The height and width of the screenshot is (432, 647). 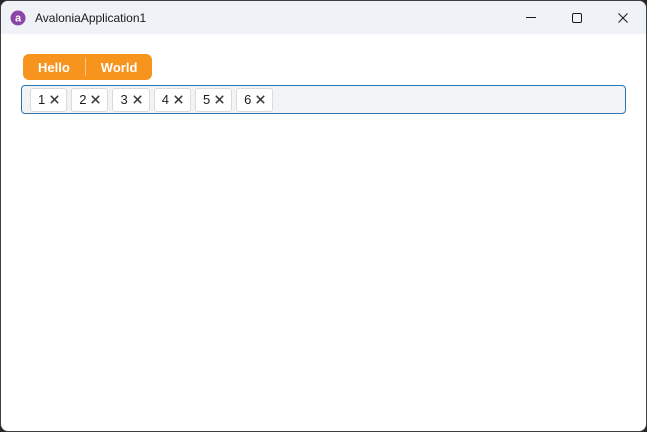 What do you see at coordinates (119, 67) in the screenshot?
I see `world-button: World` at bounding box center [119, 67].